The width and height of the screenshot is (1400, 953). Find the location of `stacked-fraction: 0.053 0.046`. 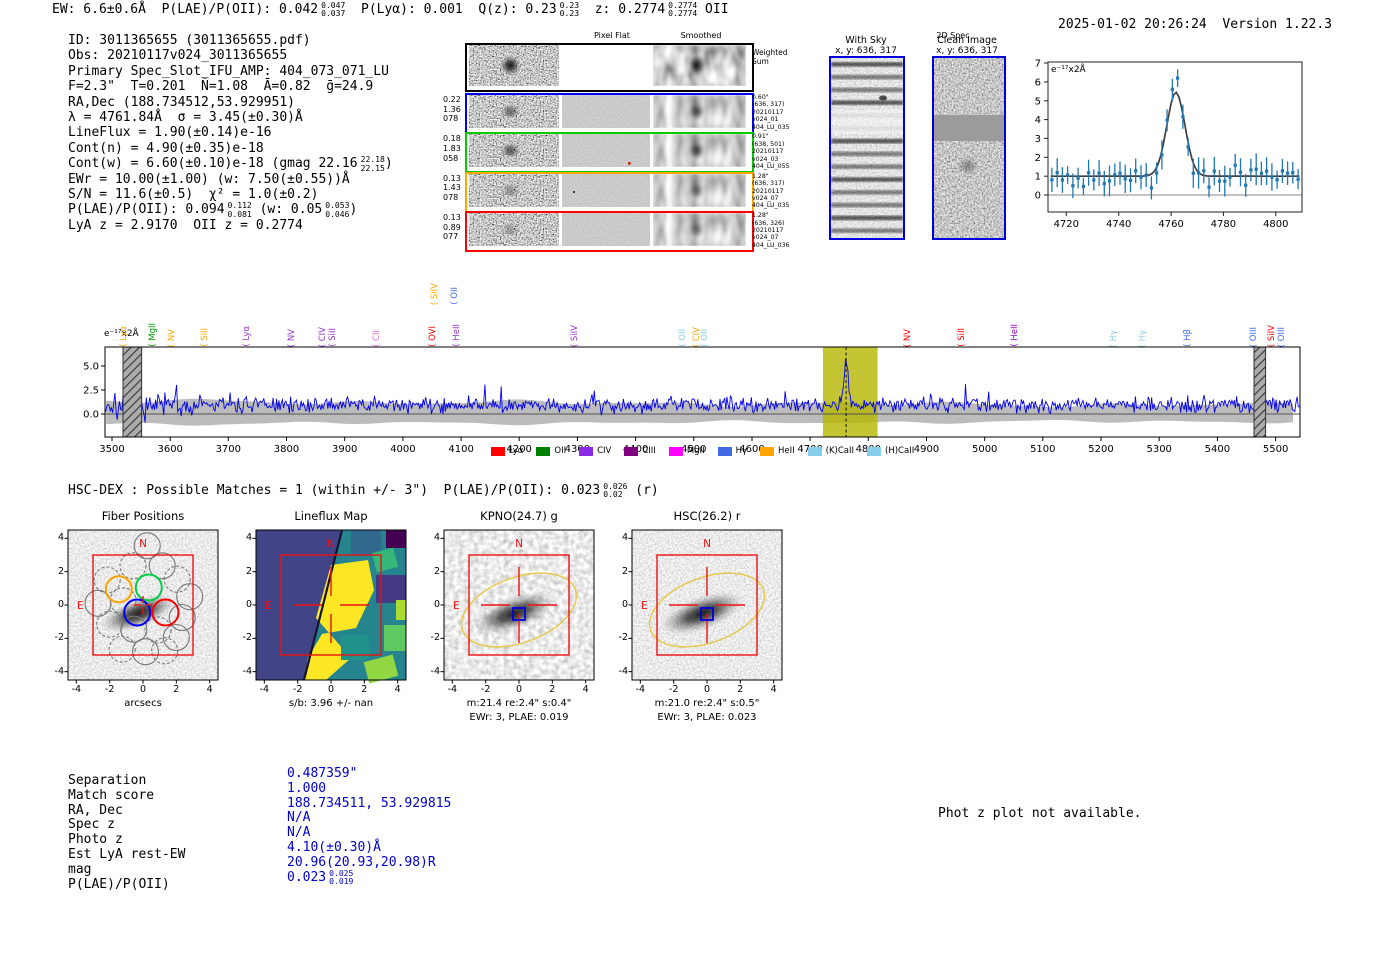

stacked-fraction: 0.053 0.046 is located at coordinates (337, 210).